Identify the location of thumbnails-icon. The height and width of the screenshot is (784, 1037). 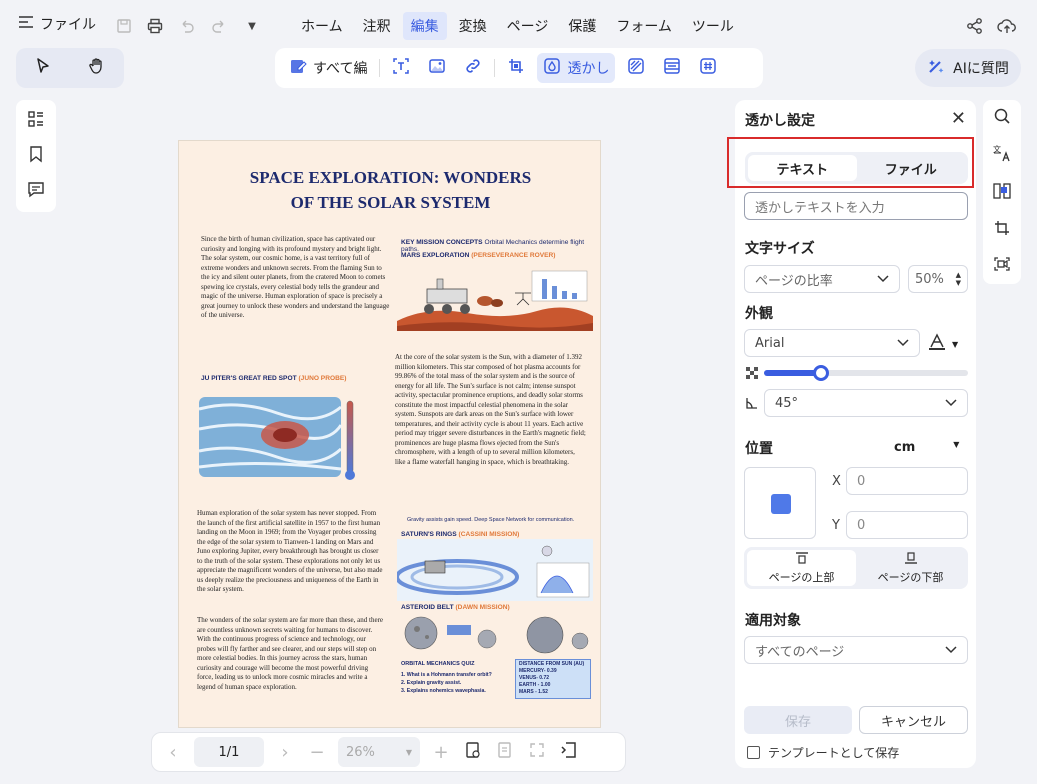
(36, 121).